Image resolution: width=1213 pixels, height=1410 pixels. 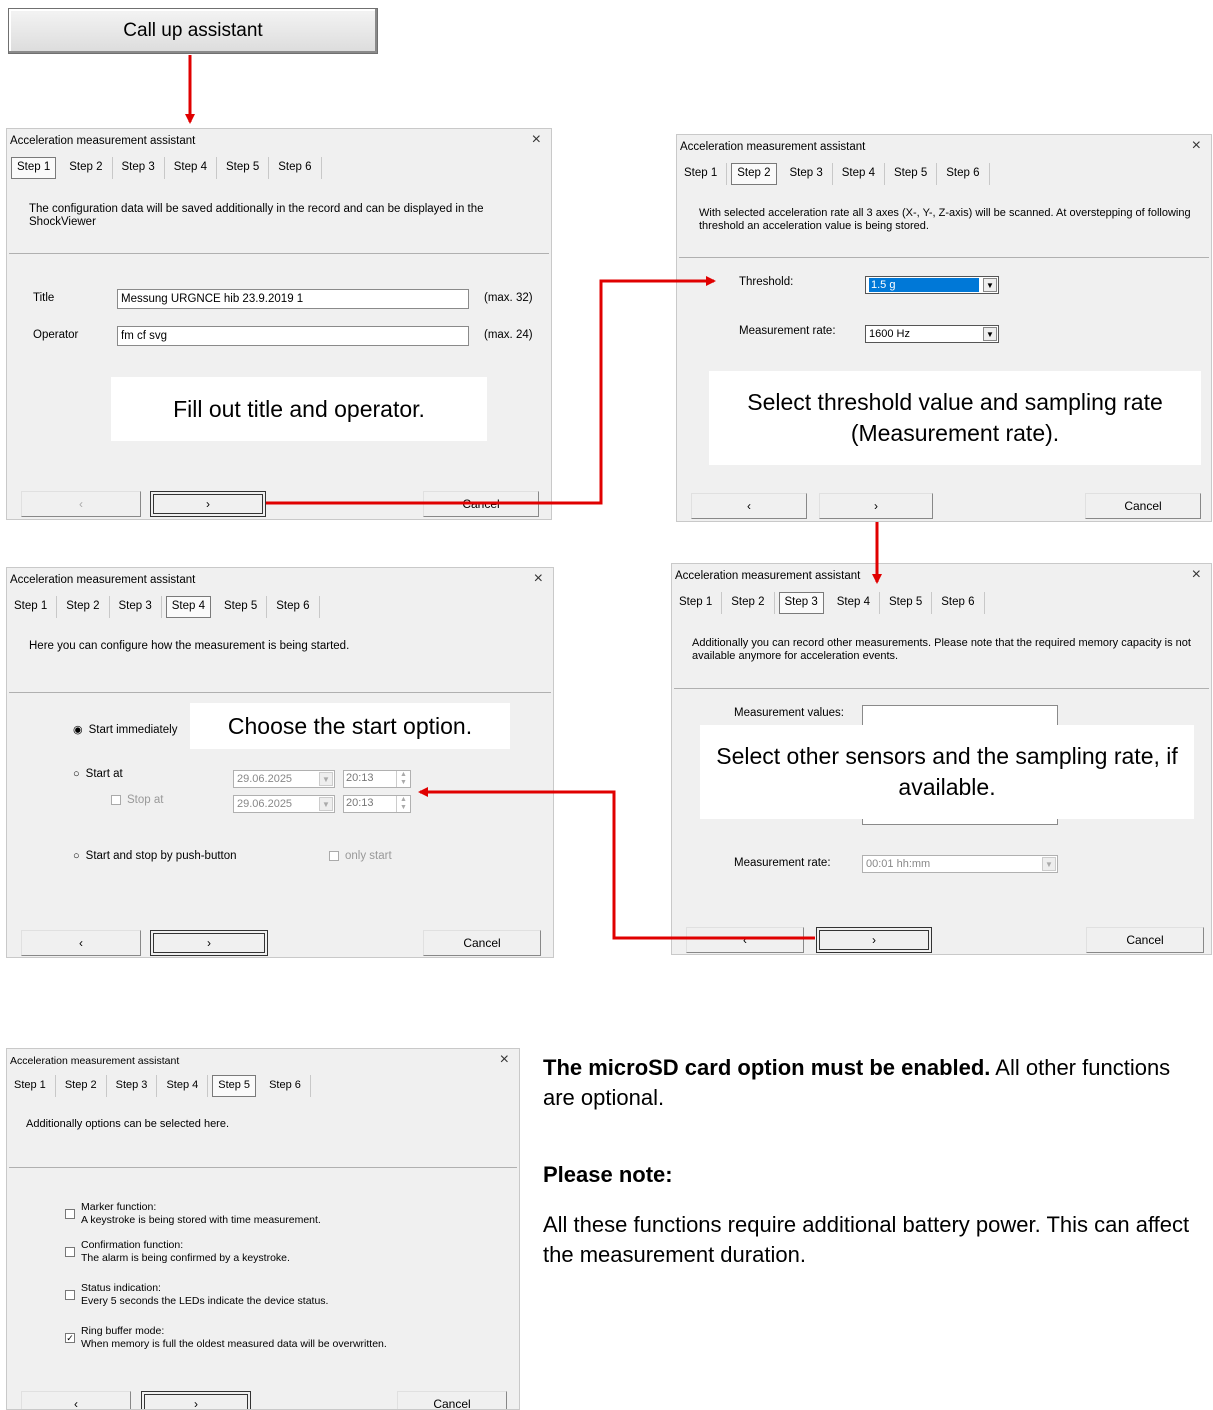 What do you see at coordinates (608, 1174) in the screenshot?
I see `please-note-heading: Please note:` at bounding box center [608, 1174].